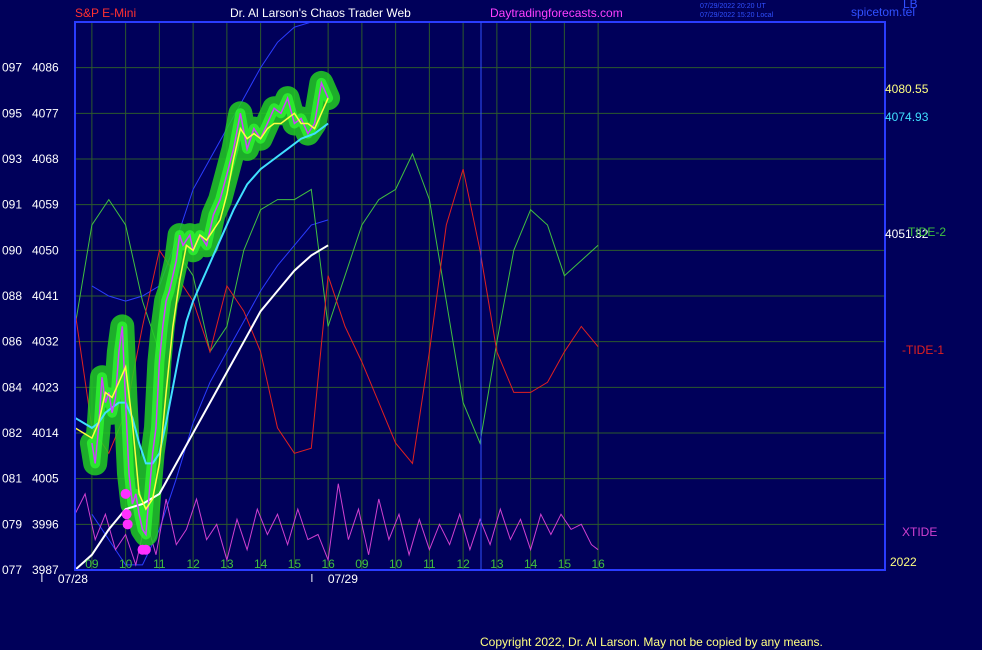 Image resolution: width=982 pixels, height=650 pixels. Describe the element at coordinates (919, 532) in the screenshot. I see `xtide-label: XTIDE` at that location.